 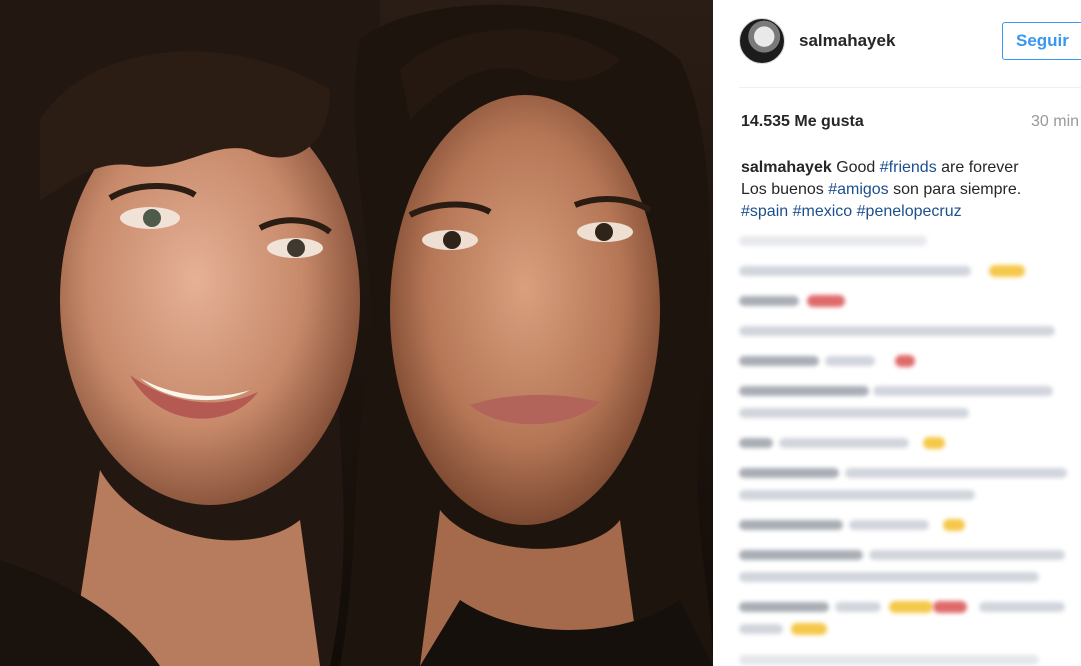 I want to click on caption-text-2b: son para siempre., so click(x=955, y=189).